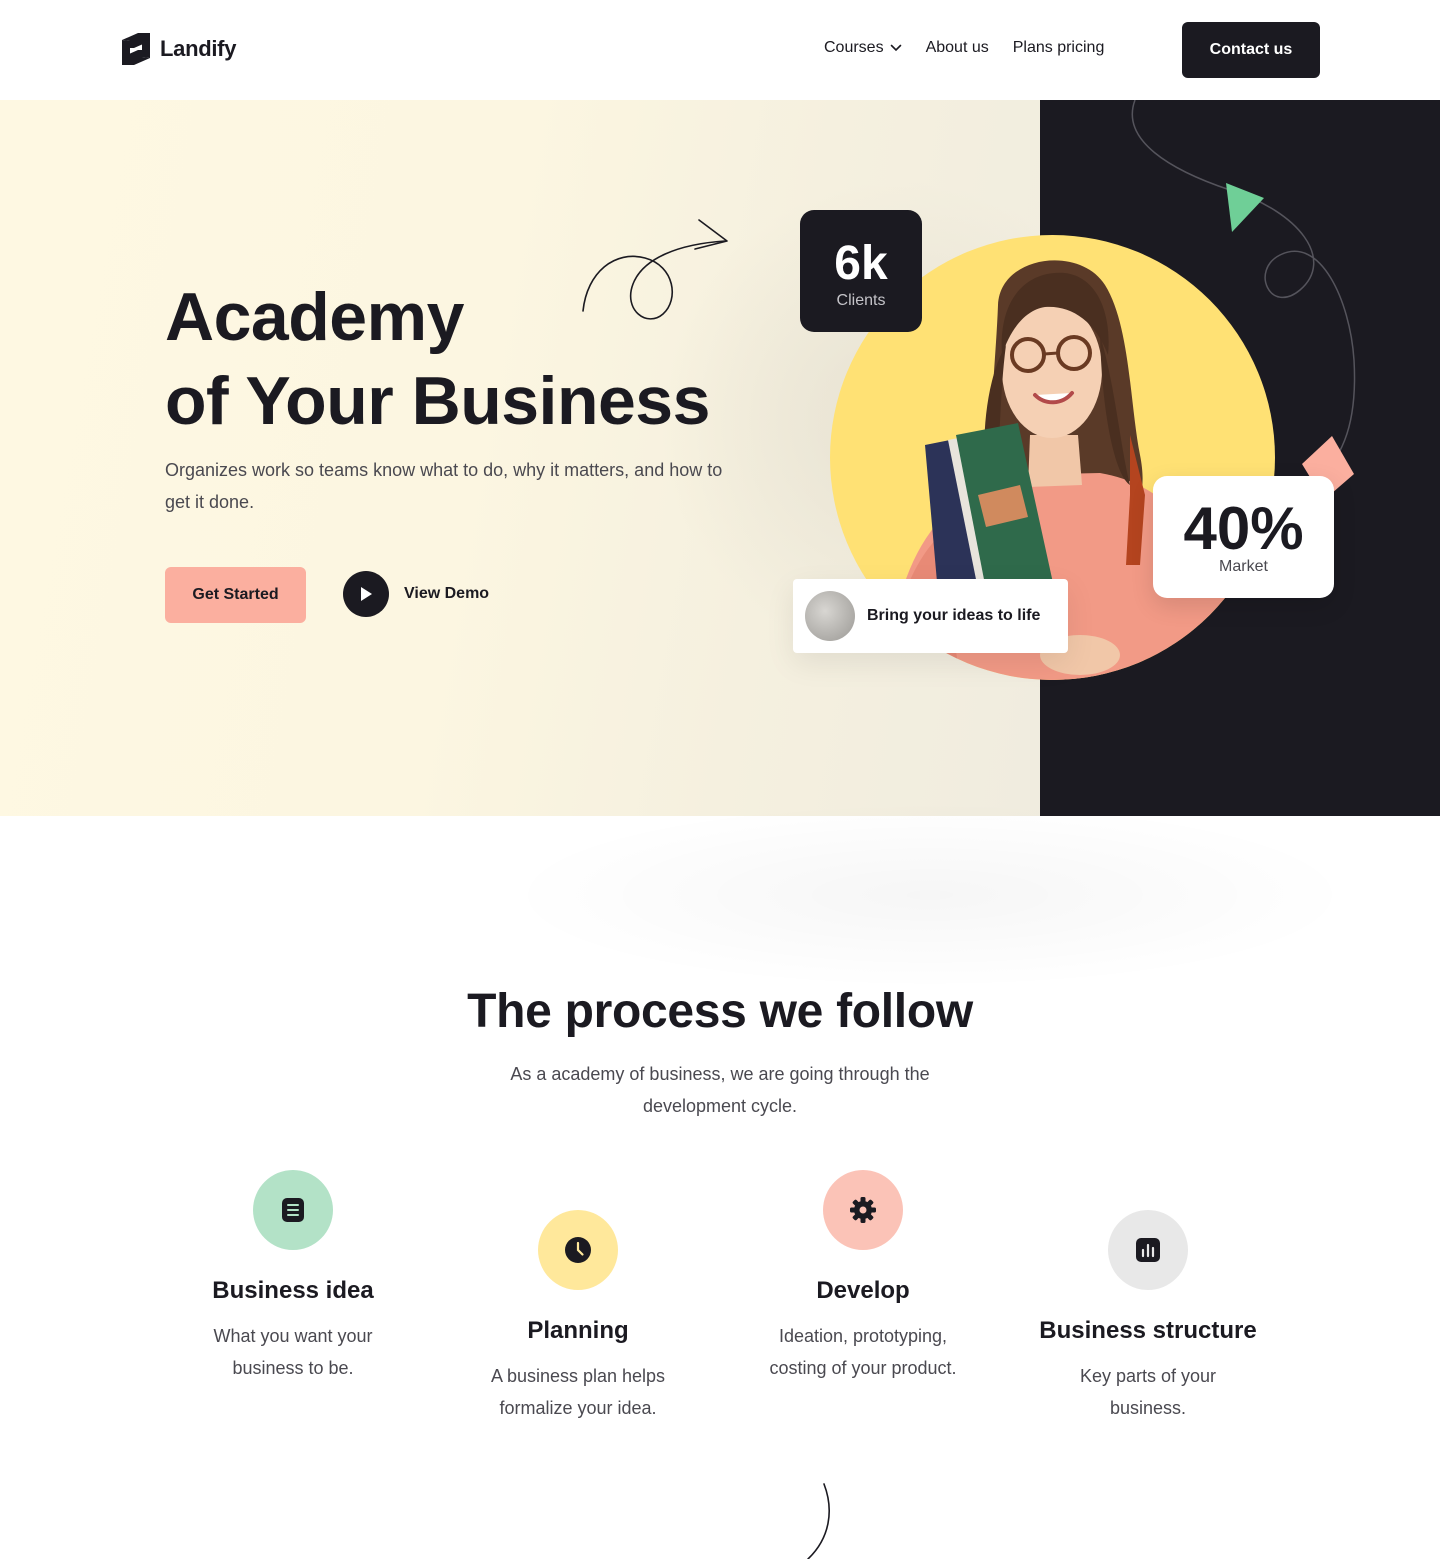 The width and height of the screenshot is (1440, 1559). Describe the element at coordinates (863, 1210) in the screenshot. I see `gear-icon` at that location.